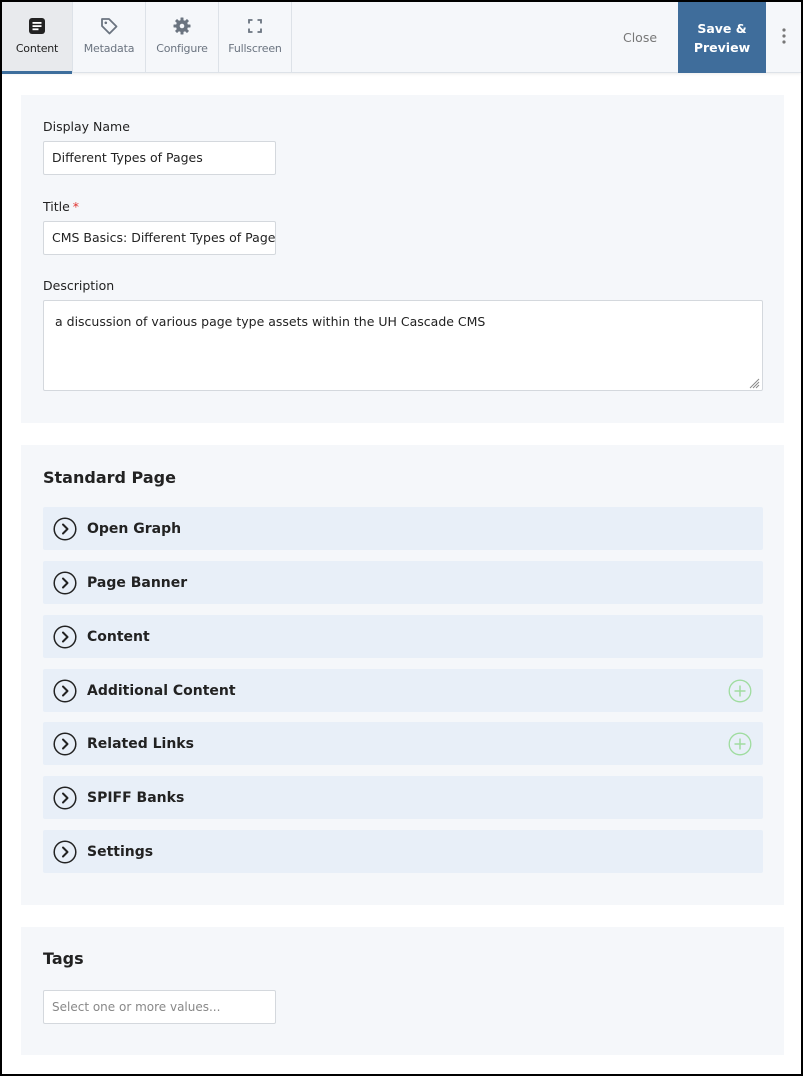  I want to click on accordion-related-links: Related Links, so click(403, 743).